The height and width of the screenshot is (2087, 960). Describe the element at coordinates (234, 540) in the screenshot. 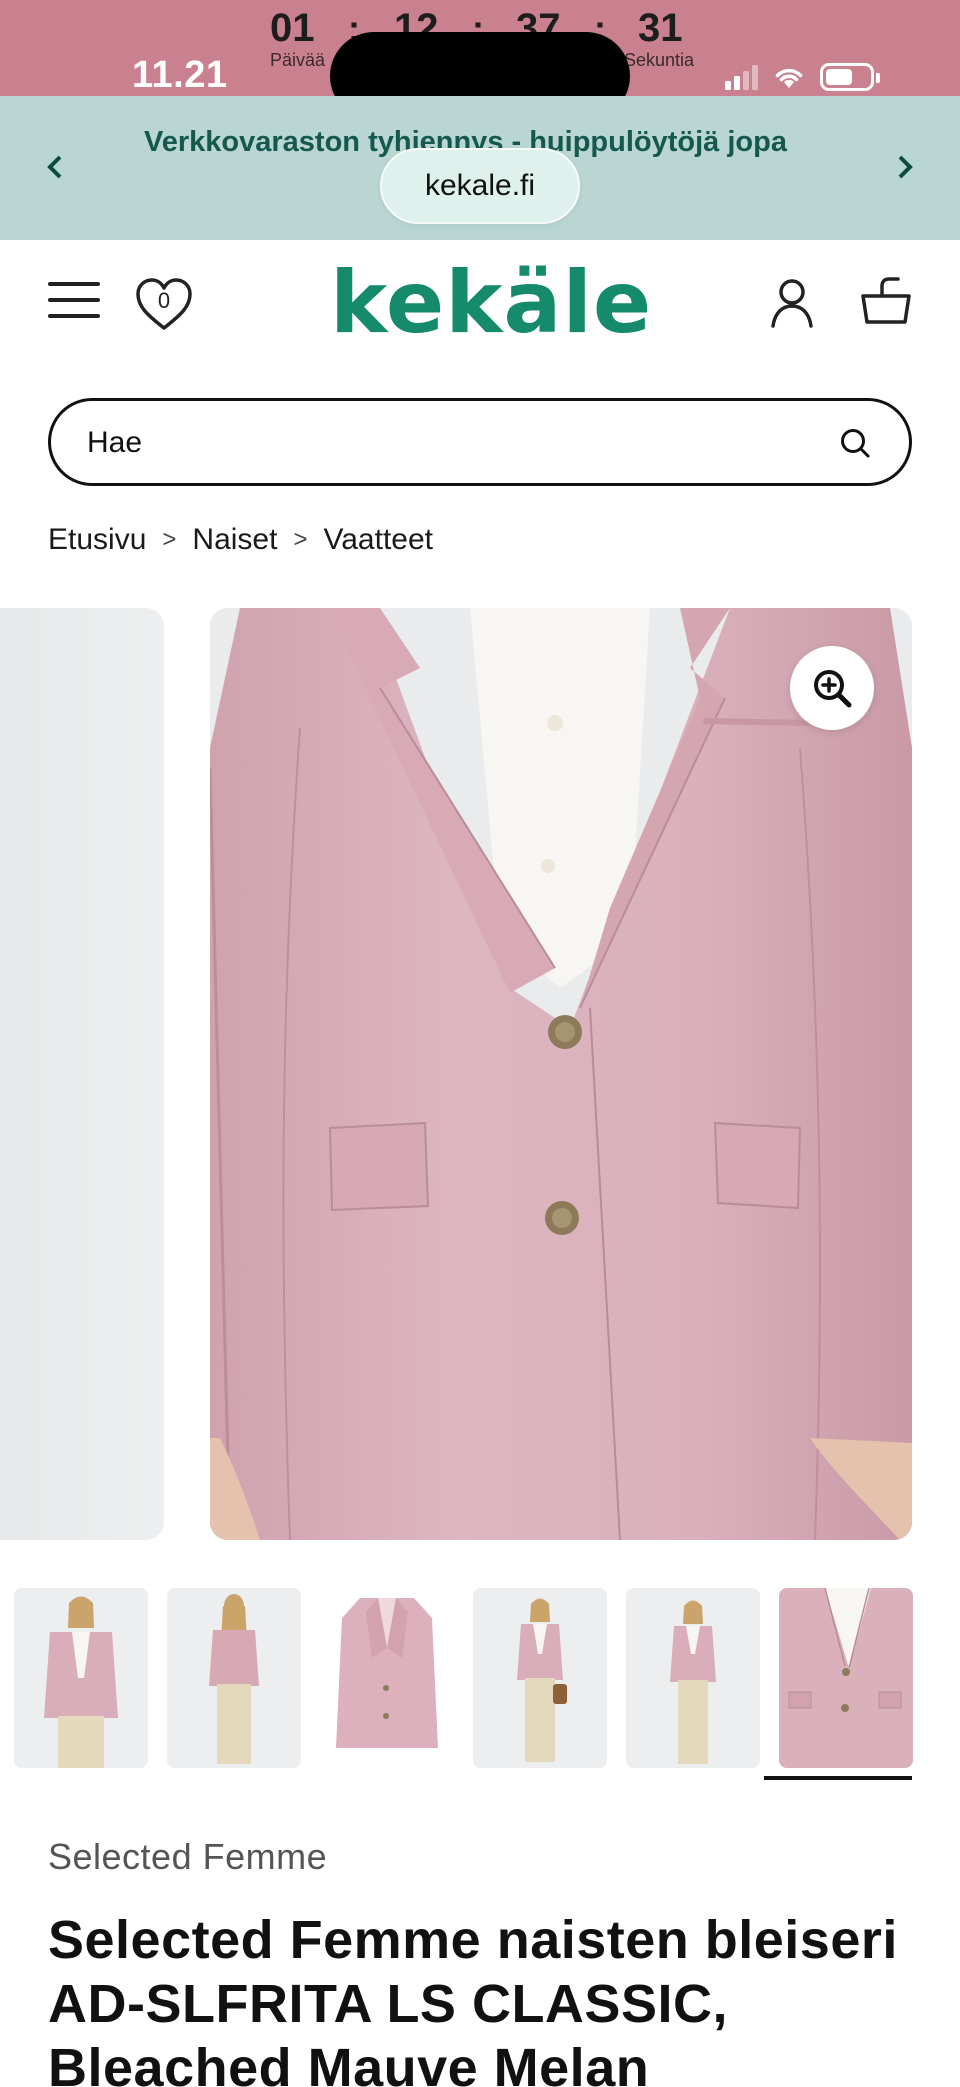

I see `breadcrumb-item-naiset: Naiset` at that location.